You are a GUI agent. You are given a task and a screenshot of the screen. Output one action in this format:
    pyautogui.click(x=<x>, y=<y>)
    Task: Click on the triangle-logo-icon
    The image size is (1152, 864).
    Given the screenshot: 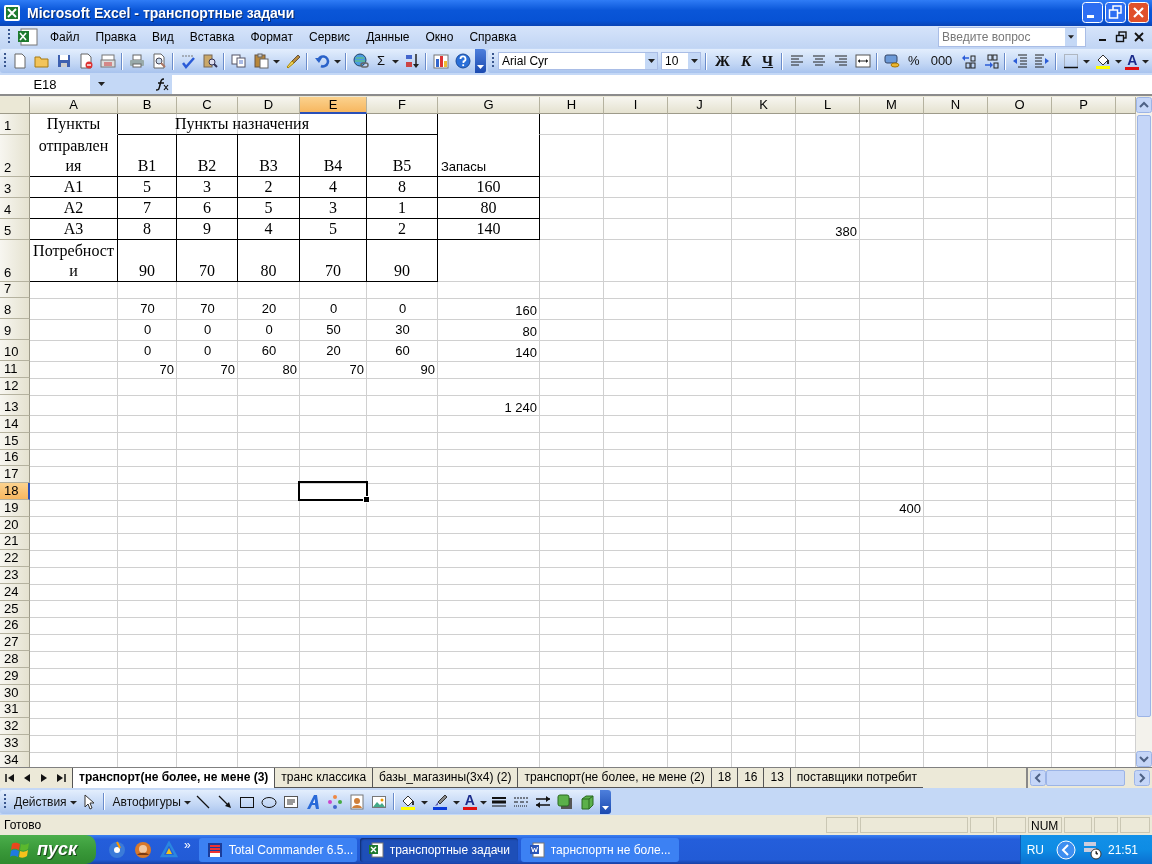 What is the action you would take?
    pyautogui.click(x=169, y=849)
    